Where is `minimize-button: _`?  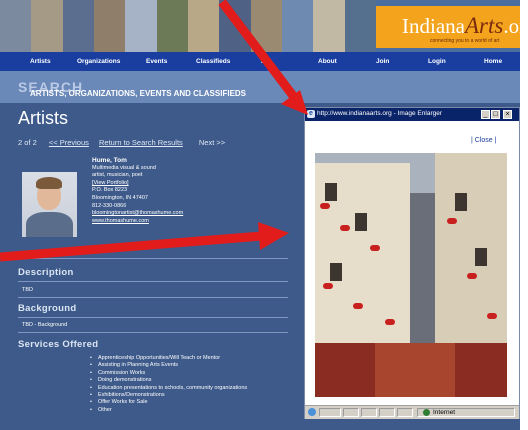
minimize-button: _ is located at coordinates (485, 114).